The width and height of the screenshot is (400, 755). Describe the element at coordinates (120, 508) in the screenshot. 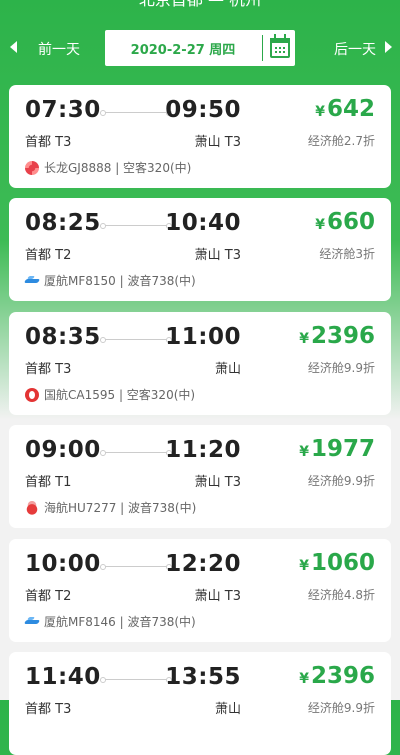

I see `airline-text: 海航HU7277 | 波音738(中)` at that location.